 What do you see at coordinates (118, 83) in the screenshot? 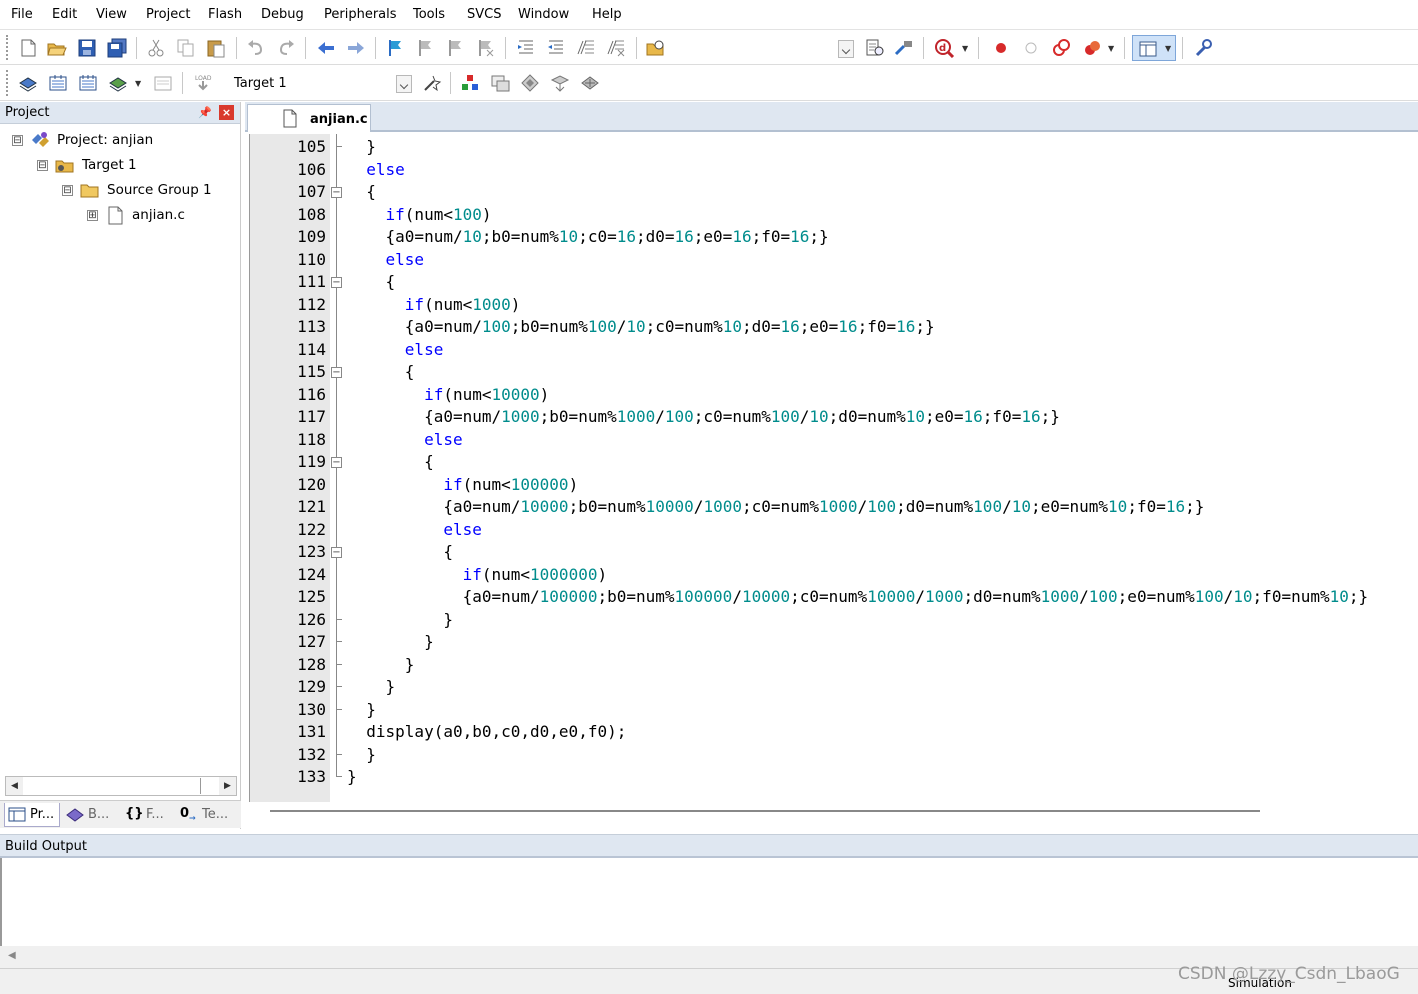
I see `batch-build-icon` at bounding box center [118, 83].